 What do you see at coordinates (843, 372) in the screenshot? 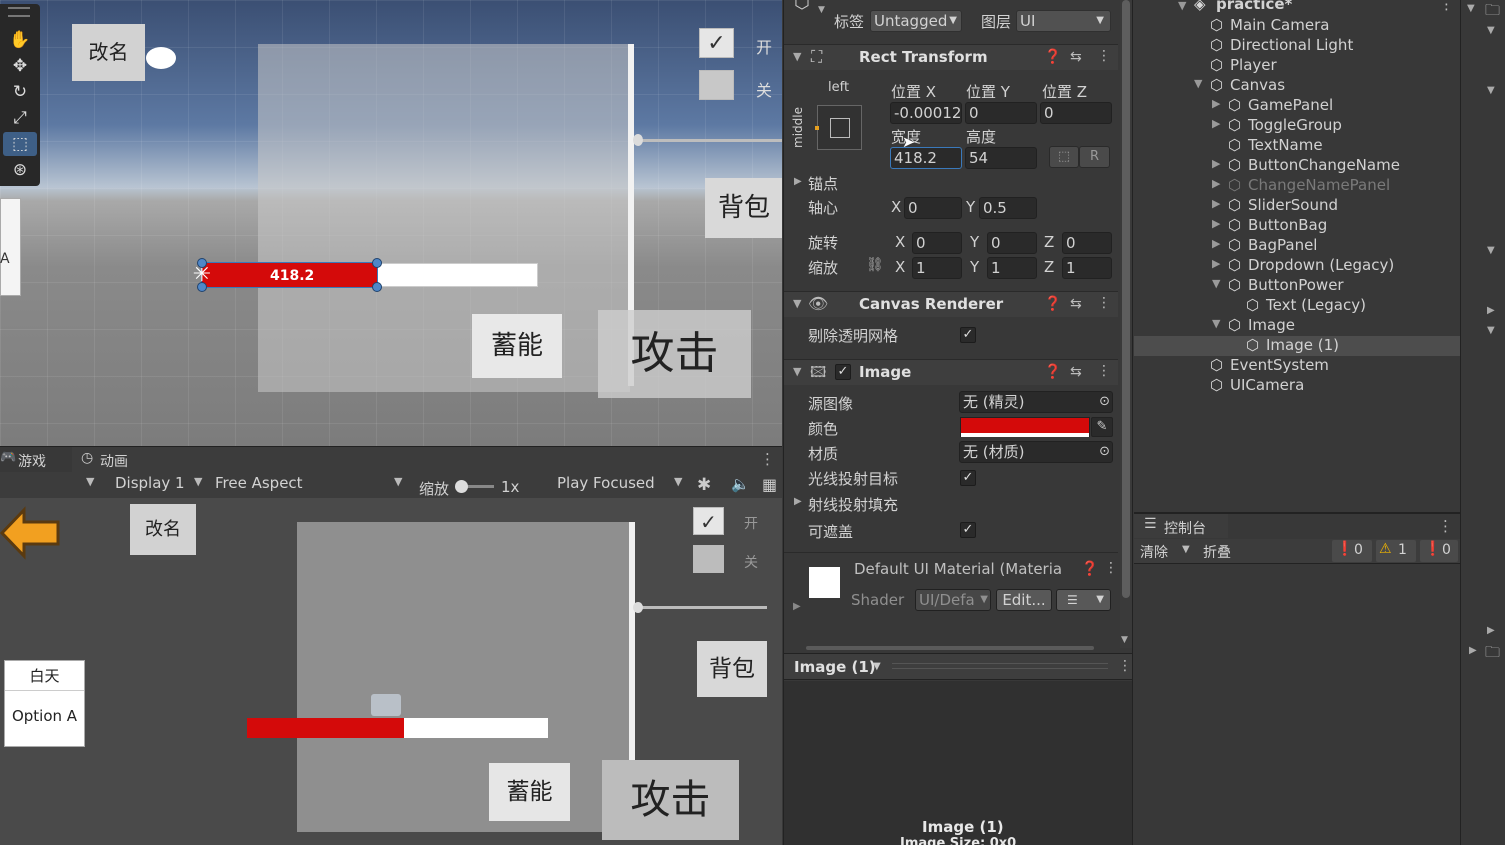
I see `image-enabled-checkbox: ✓` at bounding box center [843, 372].